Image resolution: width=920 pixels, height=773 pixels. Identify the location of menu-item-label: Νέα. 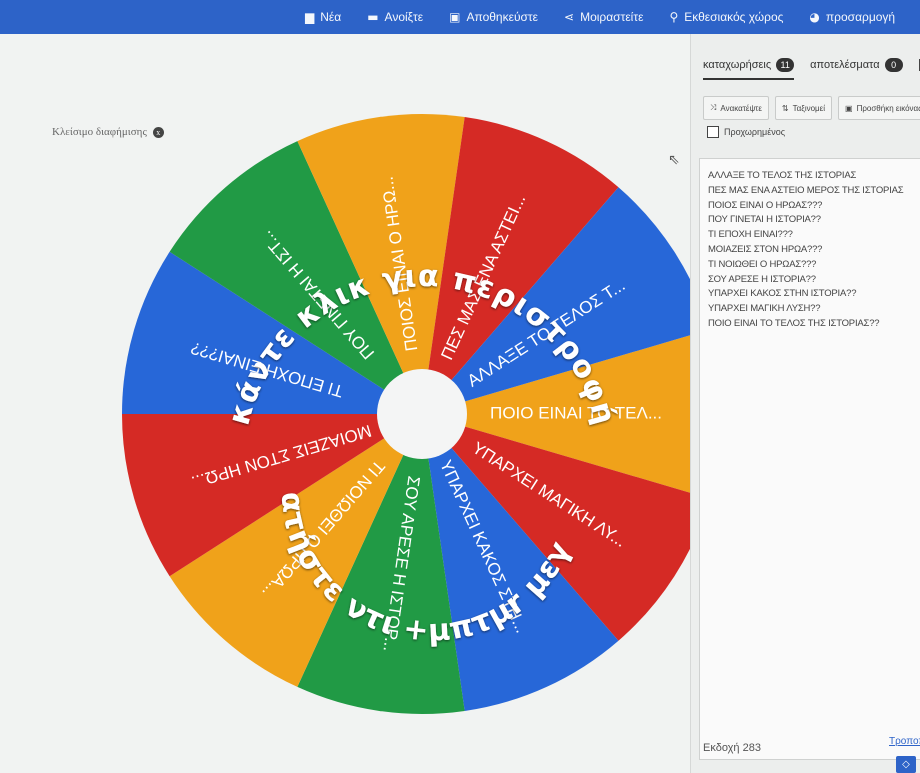
(331, 17).